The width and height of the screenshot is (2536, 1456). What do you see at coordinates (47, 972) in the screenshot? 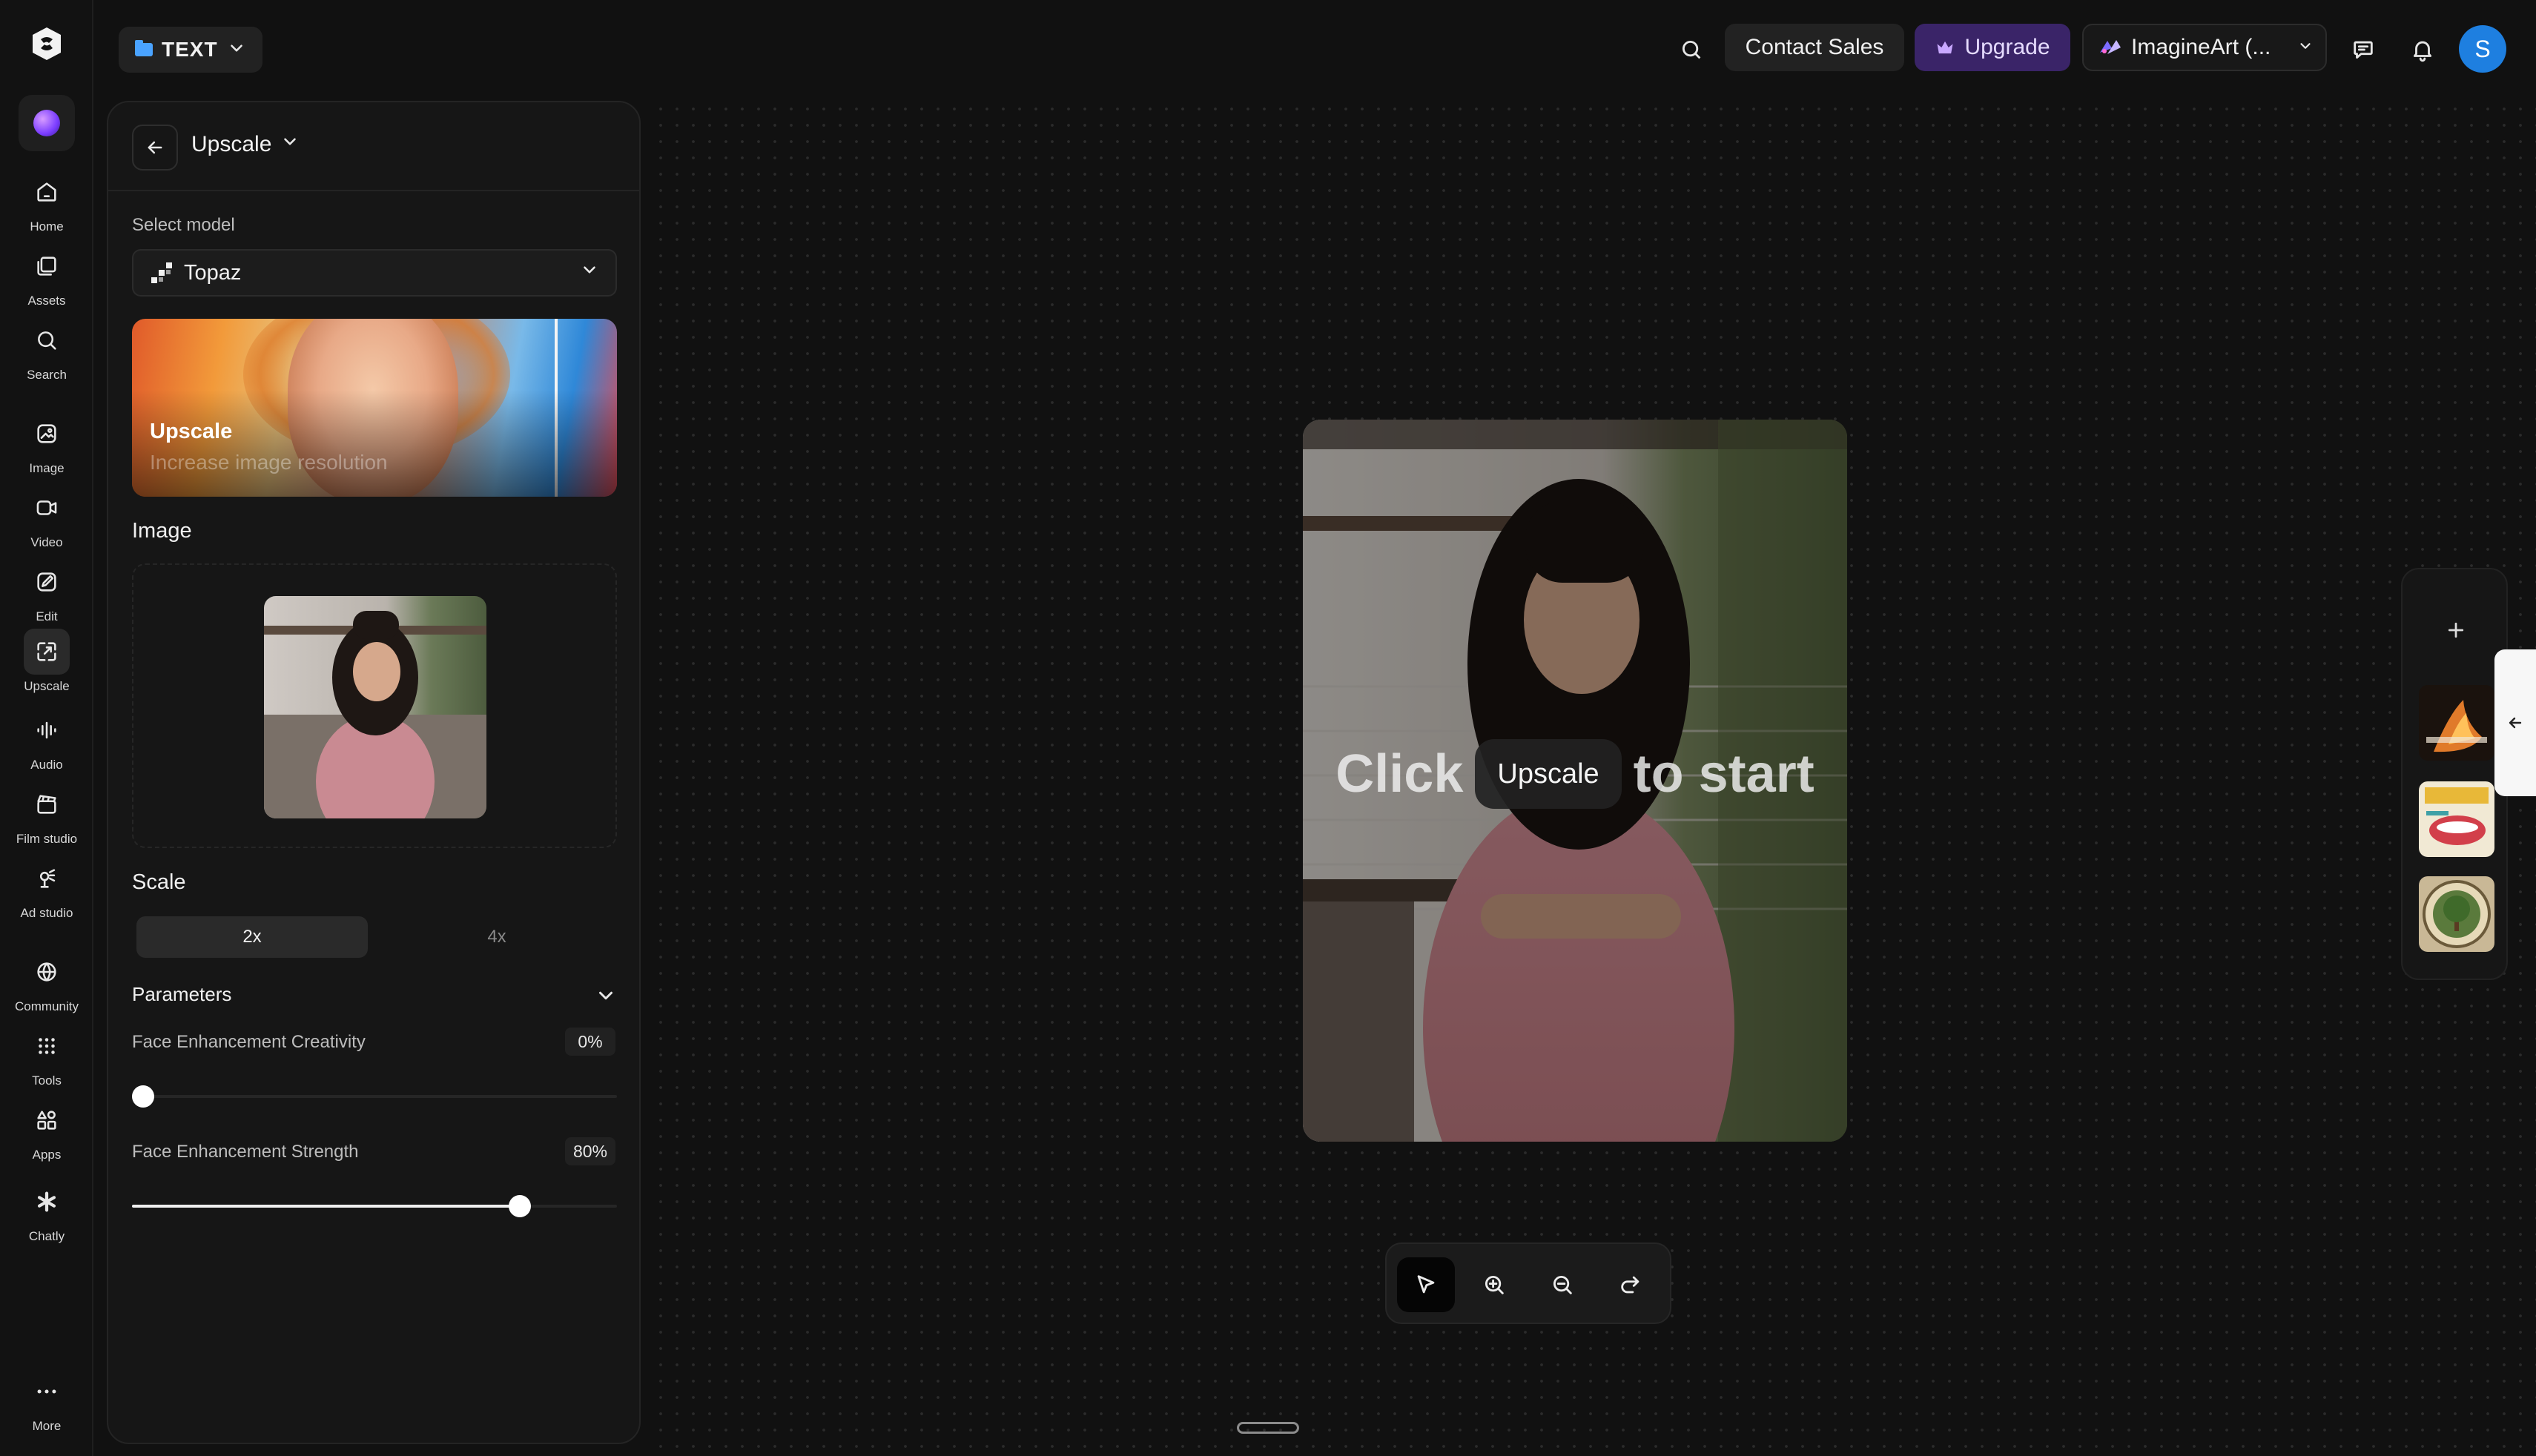
I see `globe-icon` at bounding box center [47, 972].